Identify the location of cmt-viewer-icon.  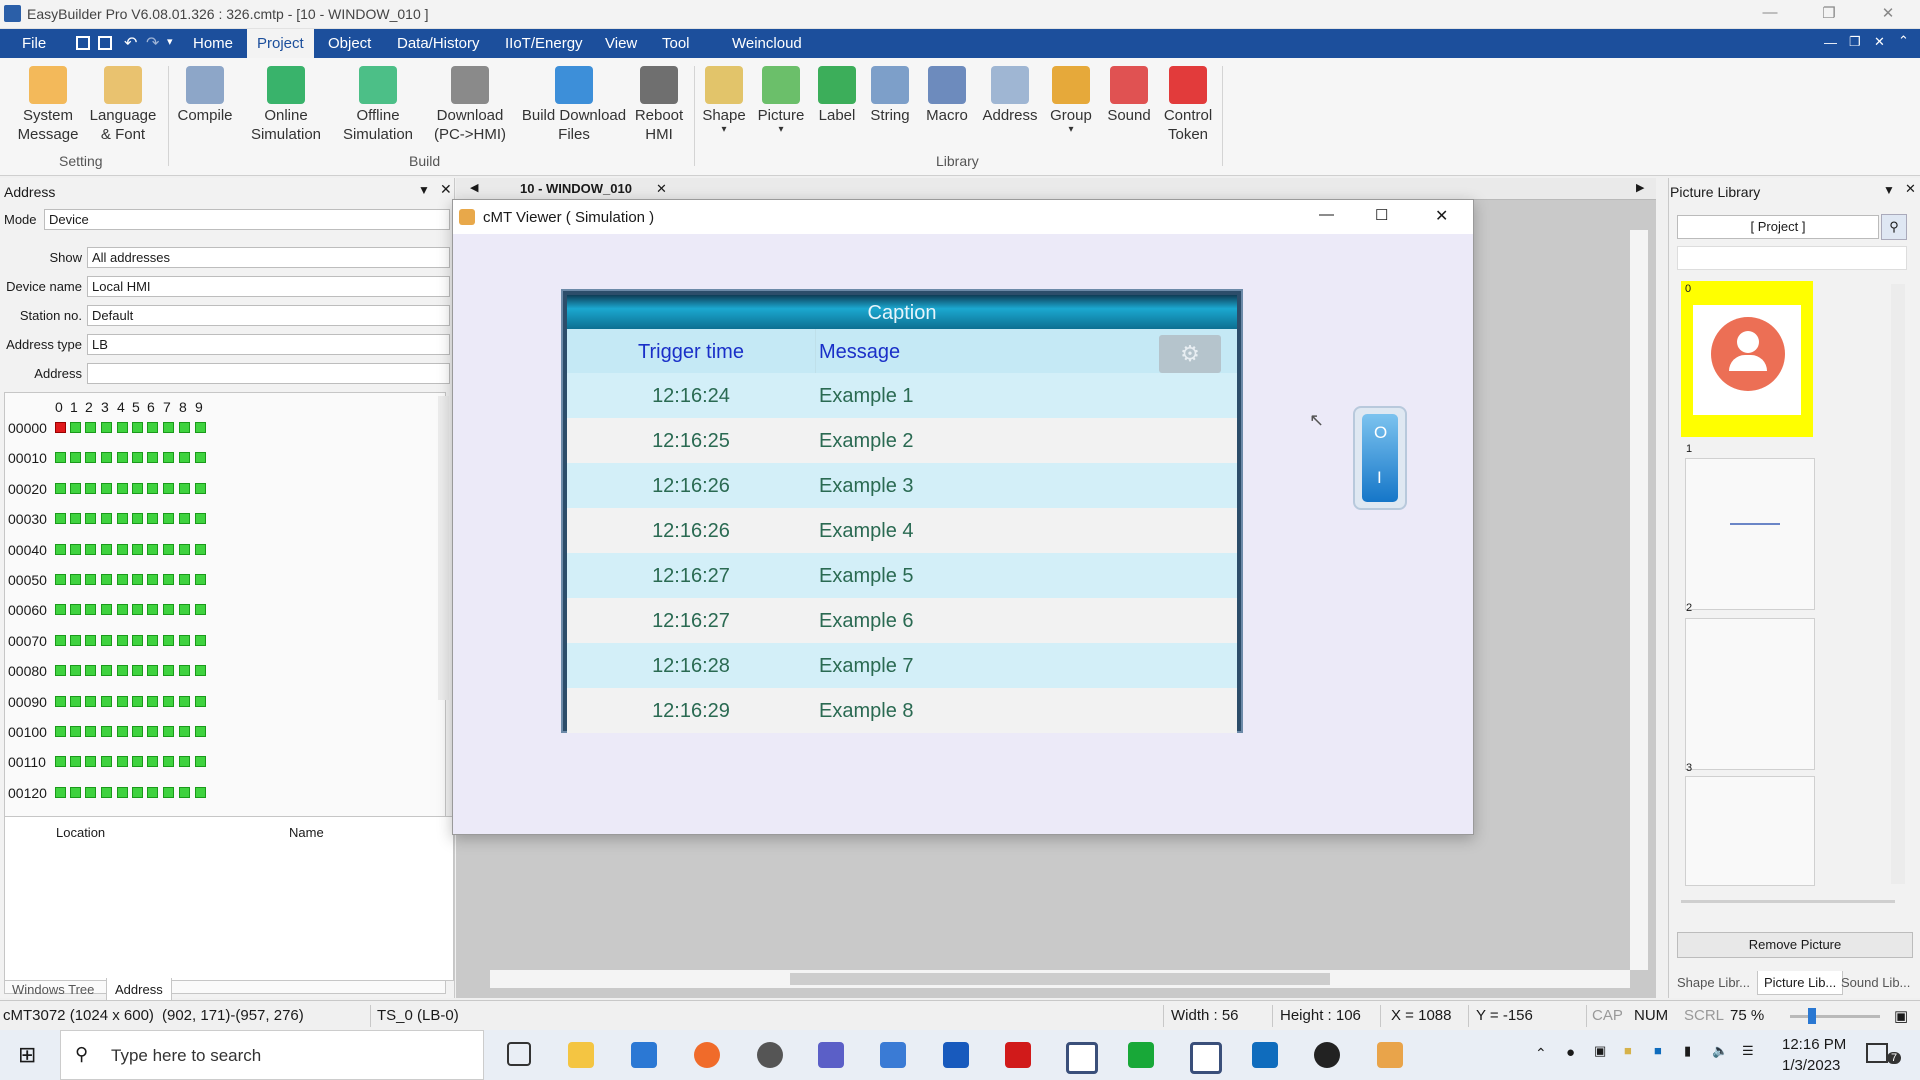
(1390, 1055).